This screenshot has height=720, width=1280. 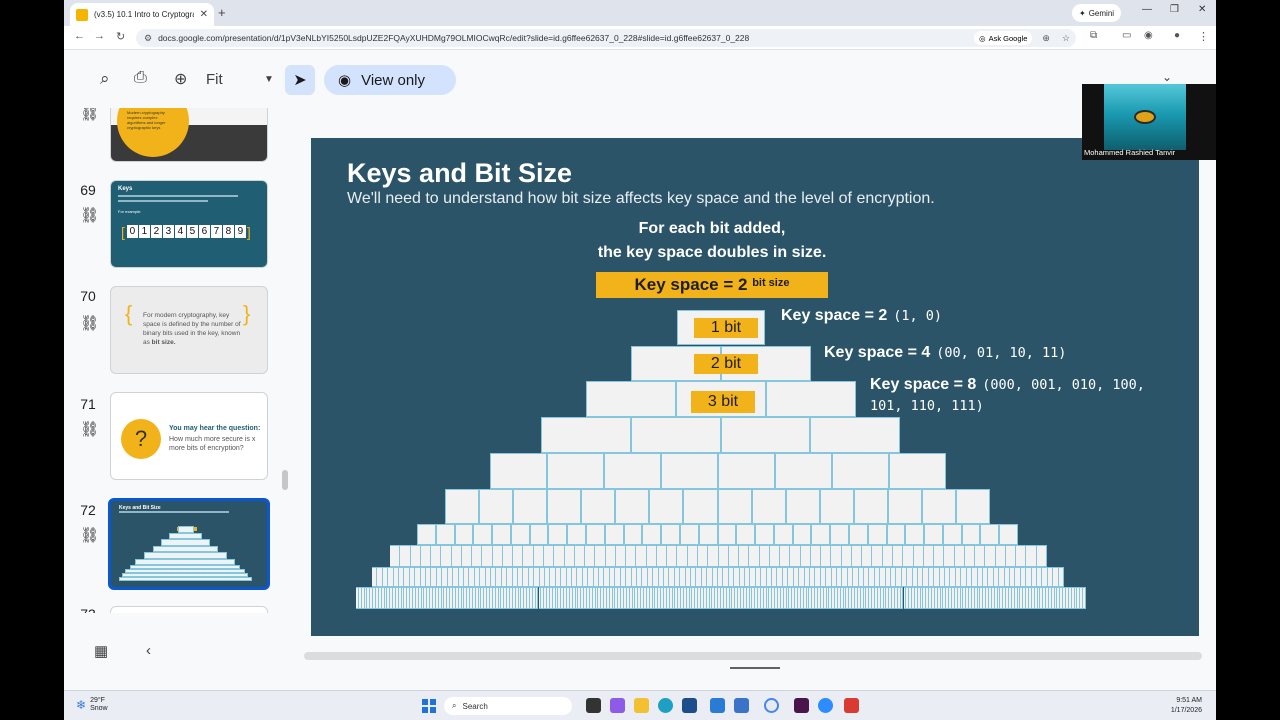 What do you see at coordinates (156, 231) in the screenshot?
I see `digit-box: 2` at bounding box center [156, 231].